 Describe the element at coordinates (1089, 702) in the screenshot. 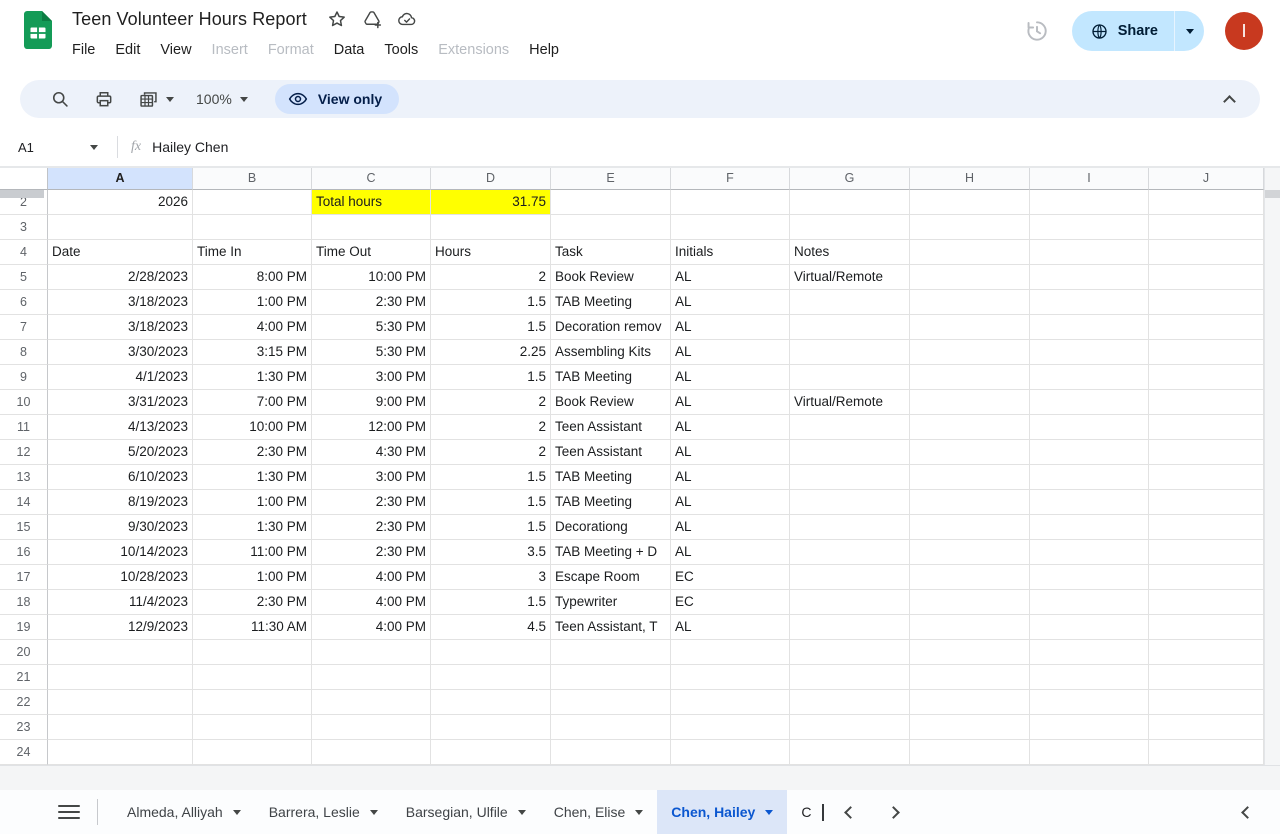

I see `cell-I22` at that location.